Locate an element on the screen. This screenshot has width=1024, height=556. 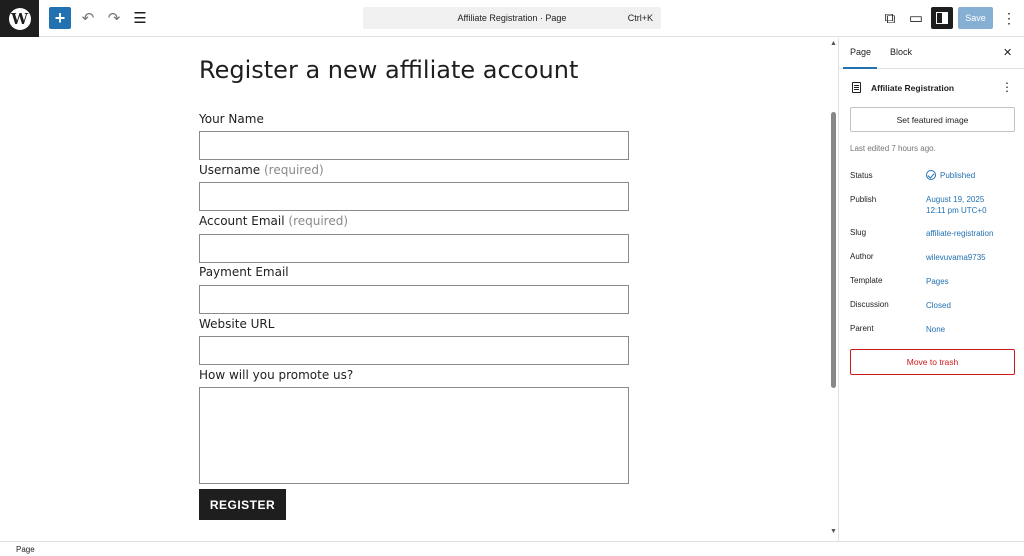
view-page-icon: ⧉ is located at coordinates (890, 18).